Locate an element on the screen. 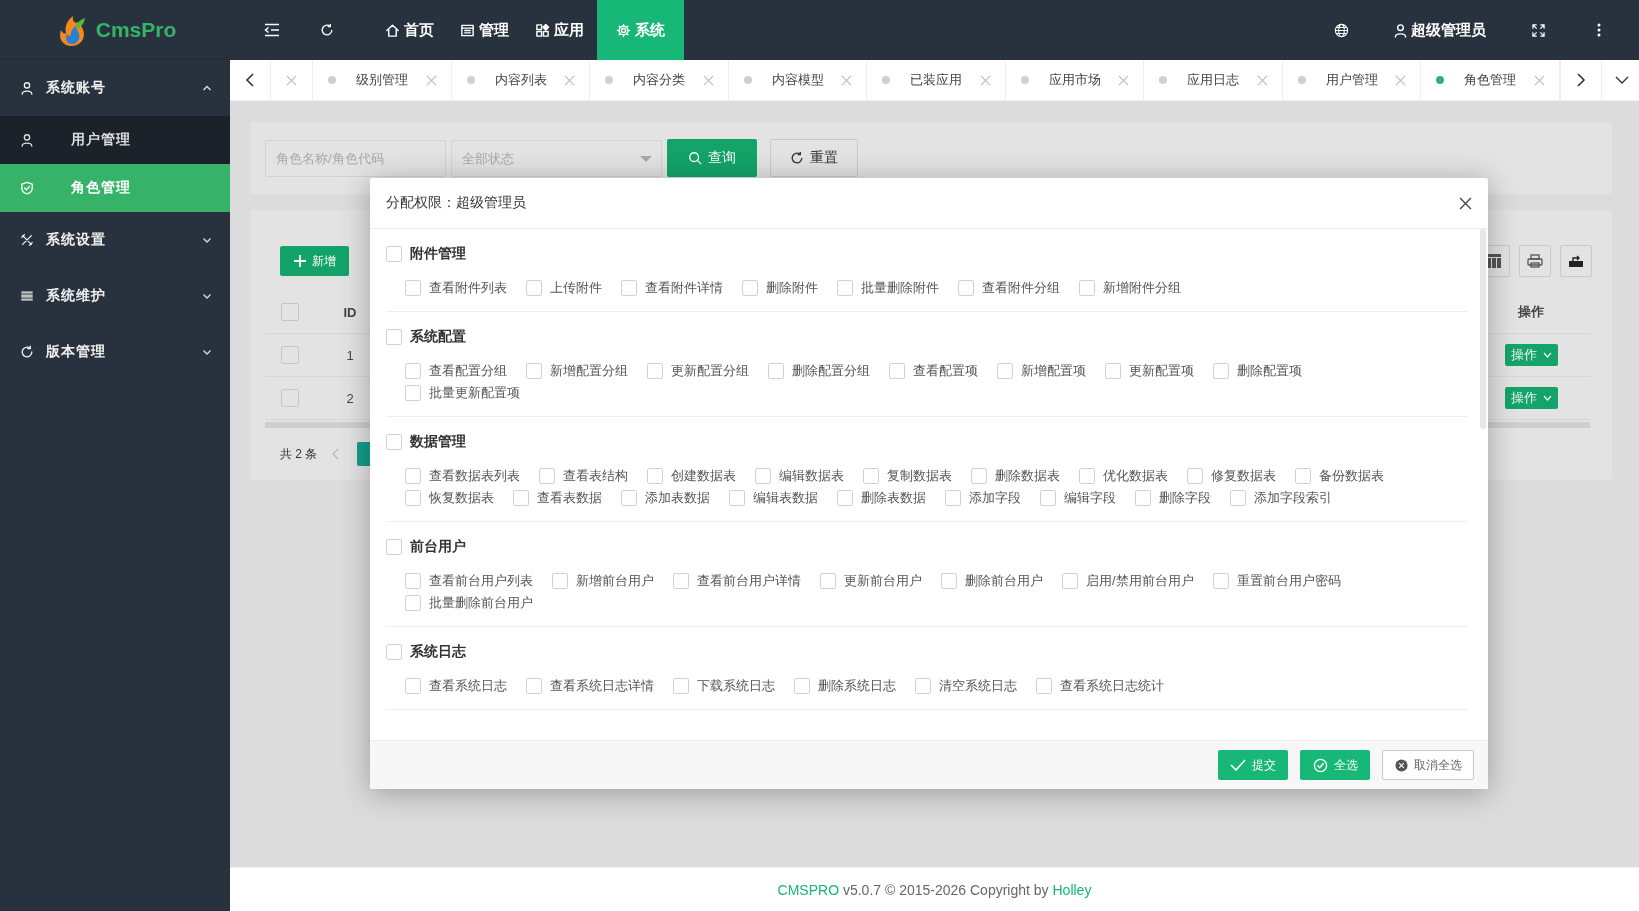  permission-checkbox: 查看系统日志详情 is located at coordinates (590, 686).